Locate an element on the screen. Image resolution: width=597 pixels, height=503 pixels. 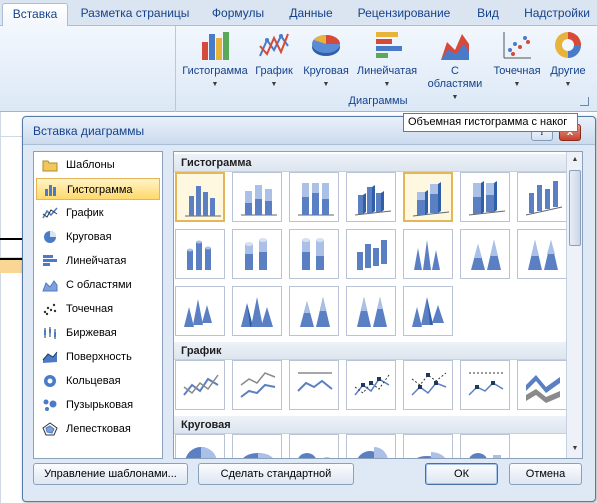
scroll-down-icon: ▼ is located at coordinates (575, 449).